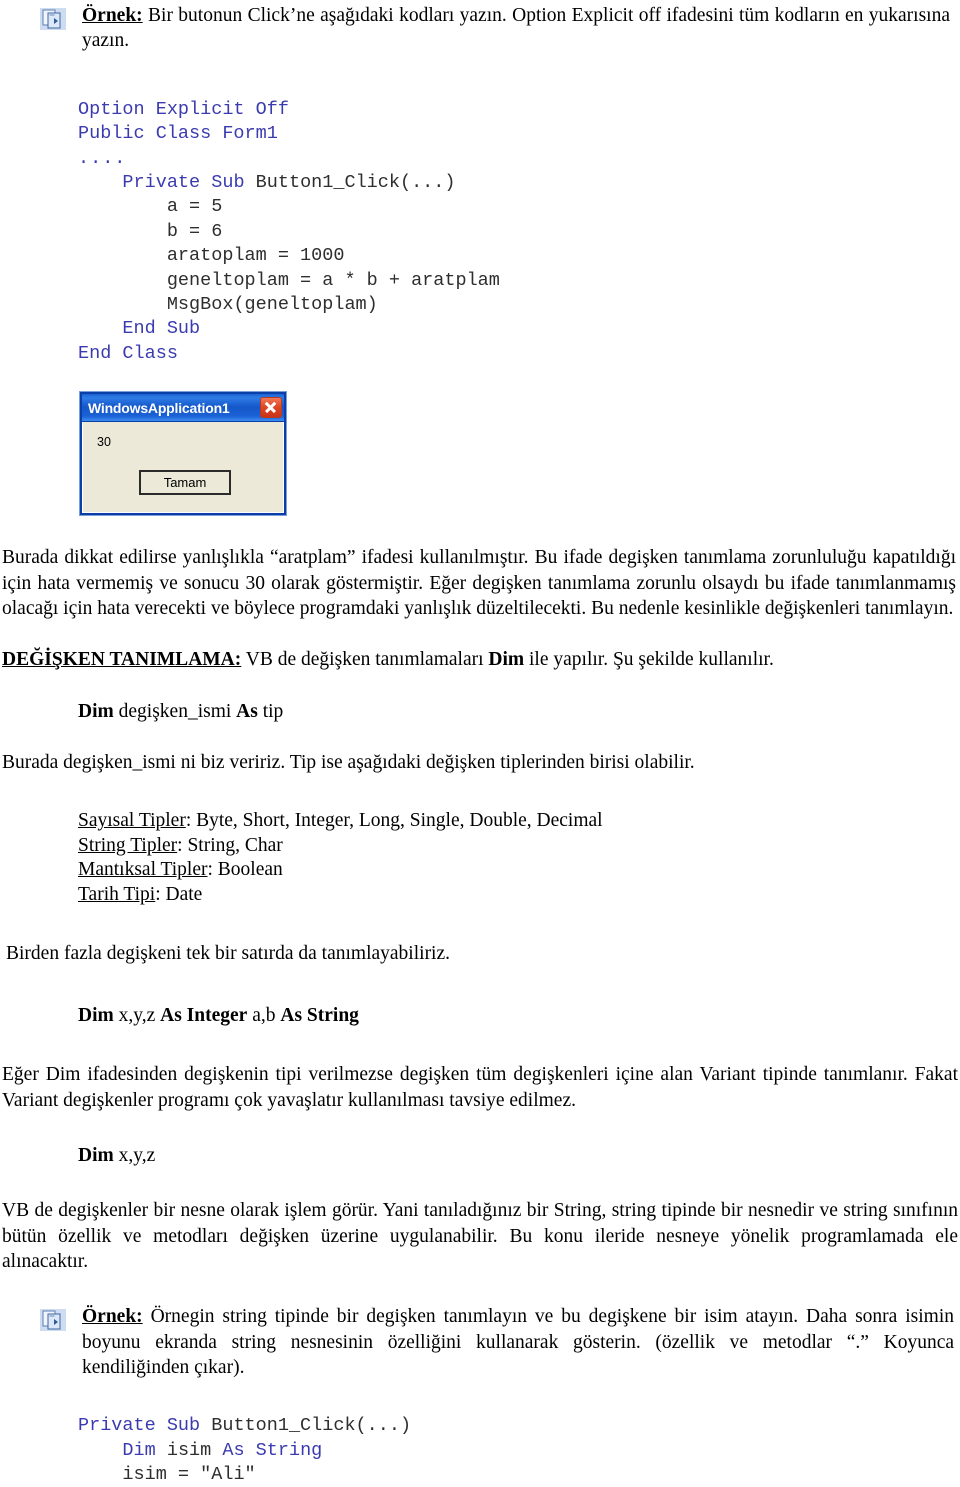  What do you see at coordinates (122, 280) in the screenshot?
I see `code1-line-7-indent` at bounding box center [122, 280].